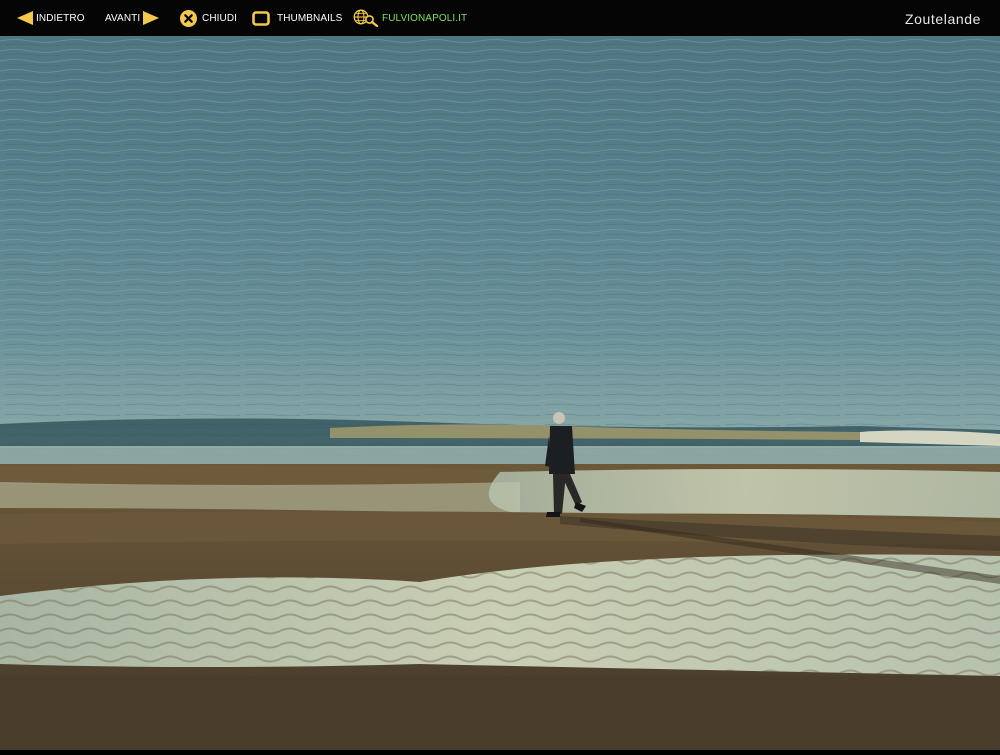  I want to click on site-link: FULVIONAPOLI.IT, so click(410, 18).